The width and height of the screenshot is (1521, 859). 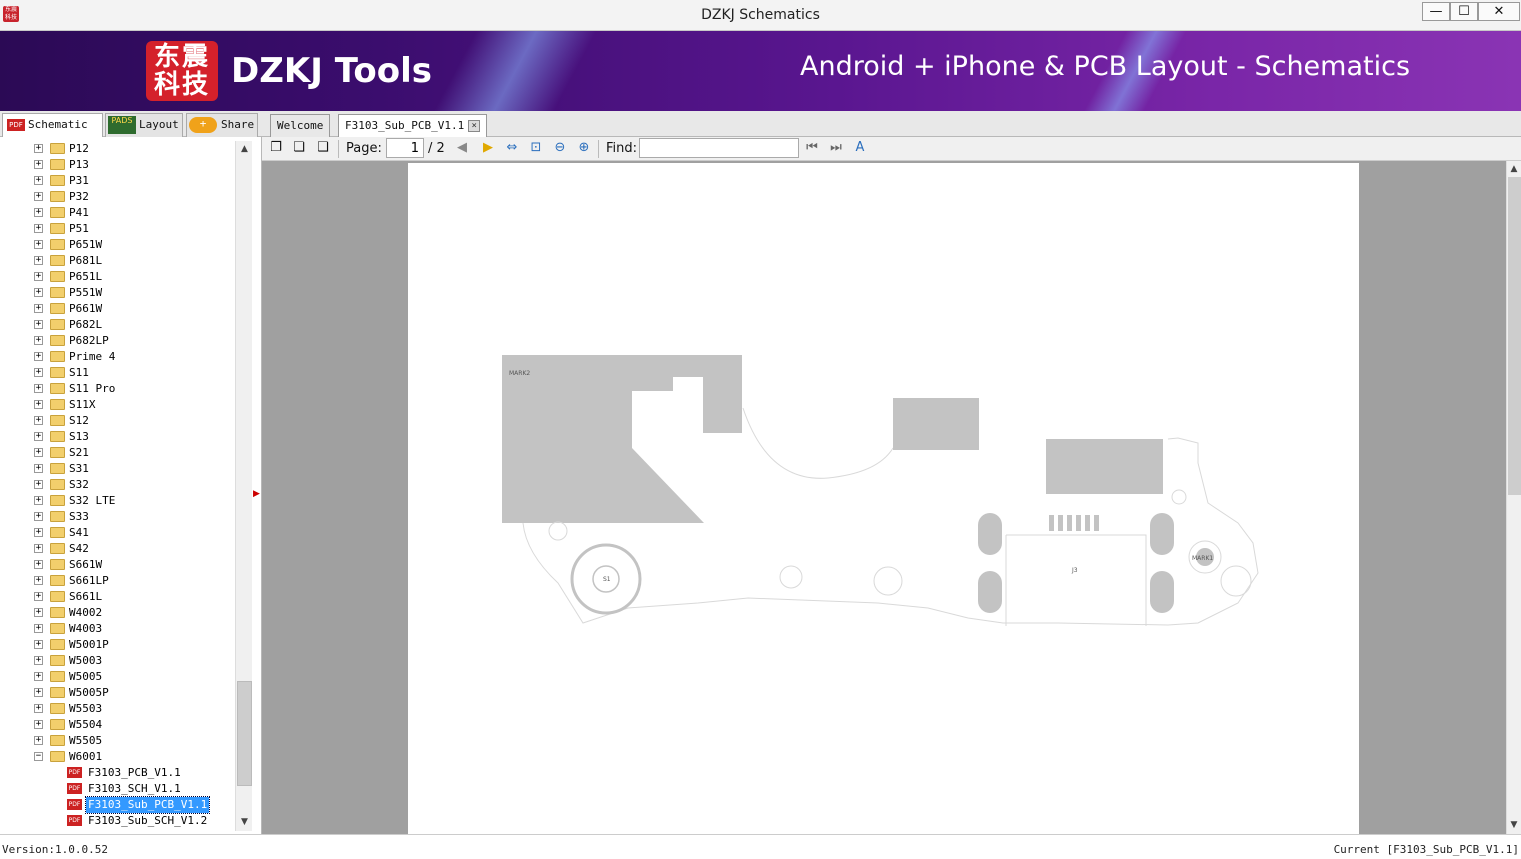 I want to click on tree-folder-item: + P13, so click(x=116, y=165).